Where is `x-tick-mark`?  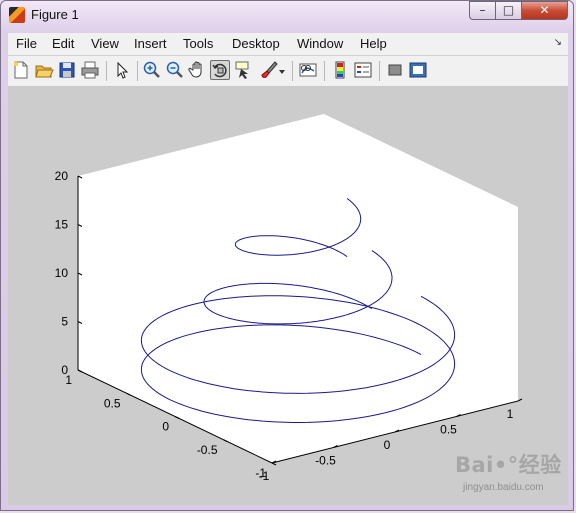 x-tick-mark is located at coordinates (520, 400).